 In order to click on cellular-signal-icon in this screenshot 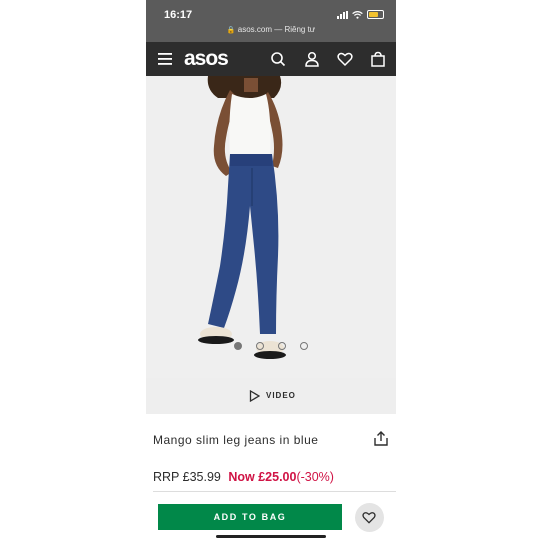, I will do `click(342, 14)`.